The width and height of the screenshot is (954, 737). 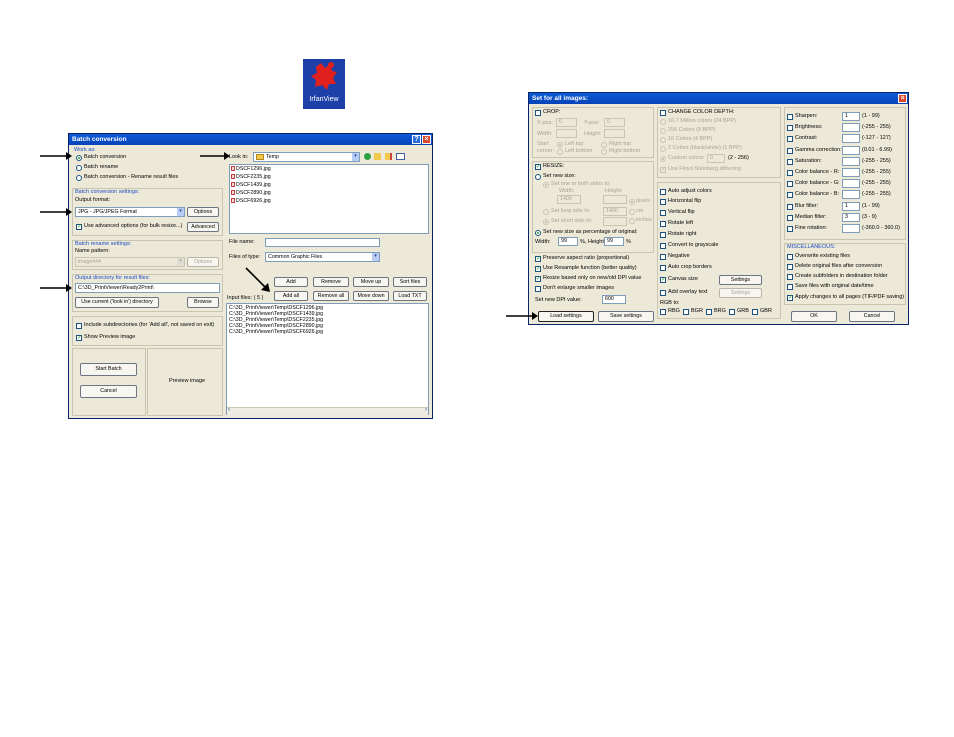 What do you see at coordinates (538, 177) in the screenshot?
I see `radio-set-new-size` at bounding box center [538, 177].